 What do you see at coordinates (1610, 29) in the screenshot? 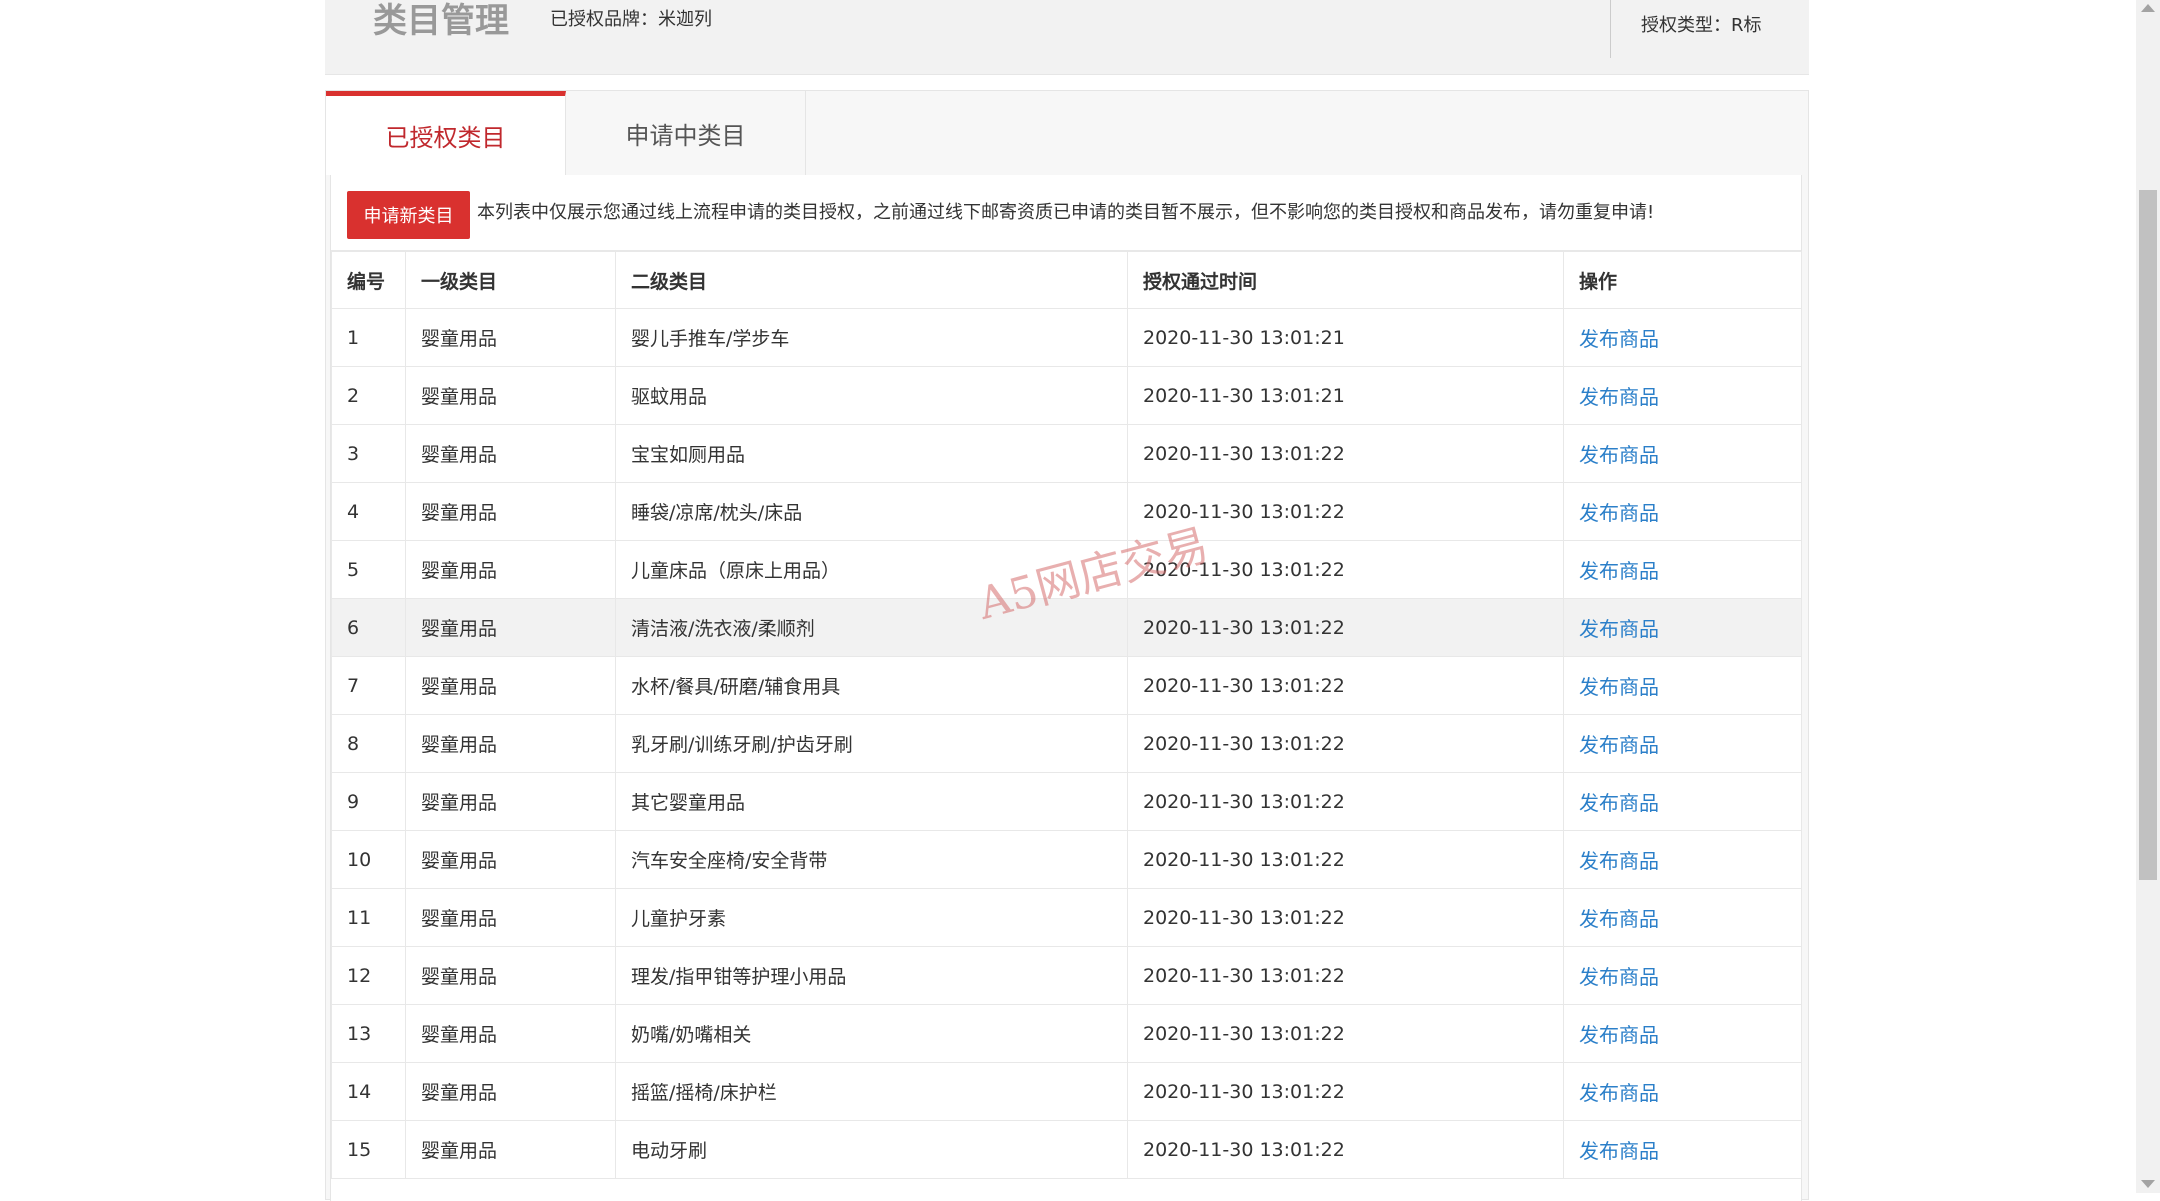
I see `header-divider` at bounding box center [1610, 29].